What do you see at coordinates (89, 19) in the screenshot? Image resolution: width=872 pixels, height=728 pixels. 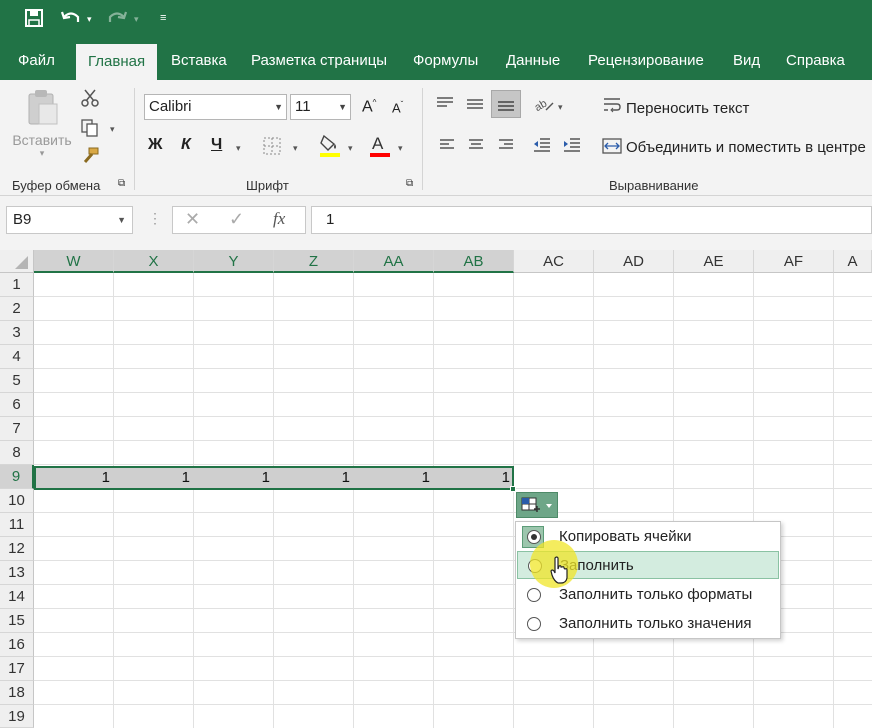 I see `undo-dropdown-icon: ▾` at bounding box center [89, 19].